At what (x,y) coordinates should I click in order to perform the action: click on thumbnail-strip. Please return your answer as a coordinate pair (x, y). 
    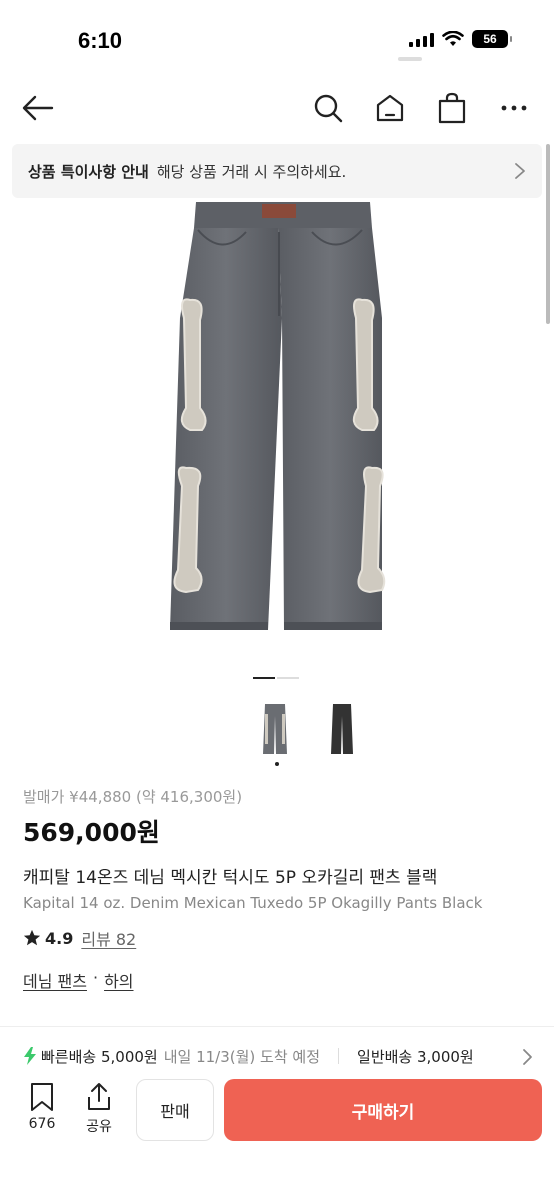
    Looking at the image, I should click on (277, 729).